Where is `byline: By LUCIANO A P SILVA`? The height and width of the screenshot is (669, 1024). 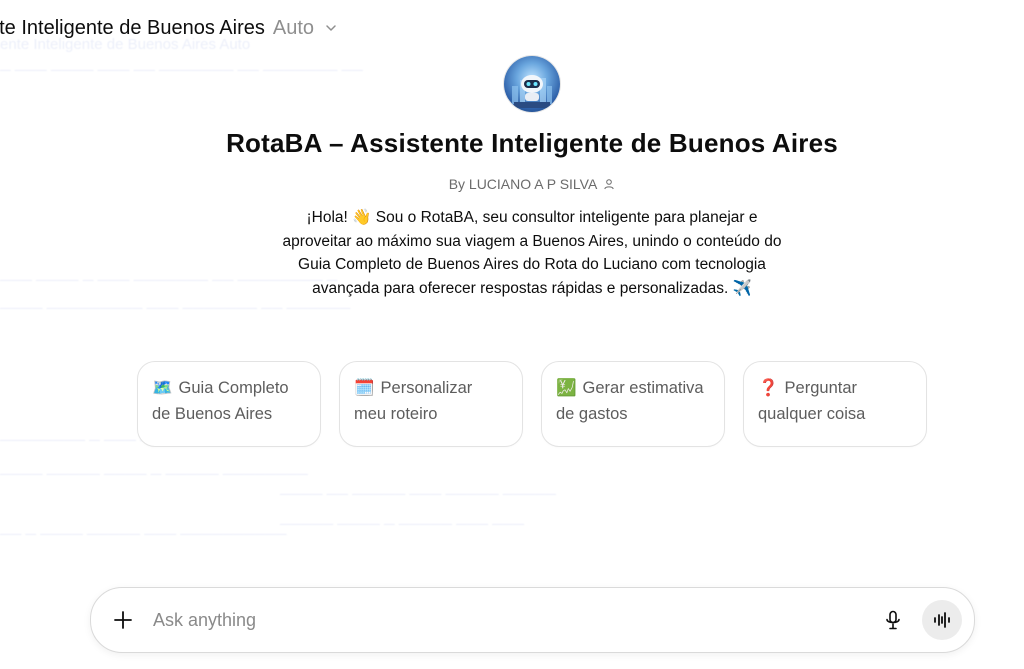 byline: By LUCIANO A P SILVA is located at coordinates (512, 184).